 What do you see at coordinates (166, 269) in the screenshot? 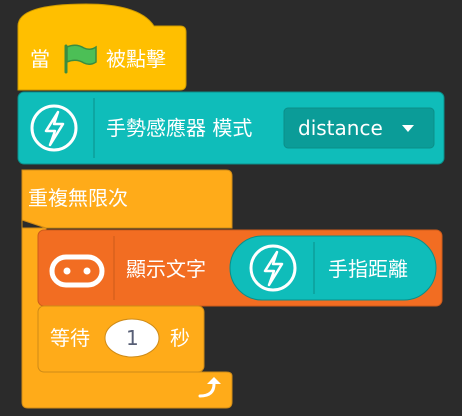
I see `show-text-label: 顯示文字` at bounding box center [166, 269].